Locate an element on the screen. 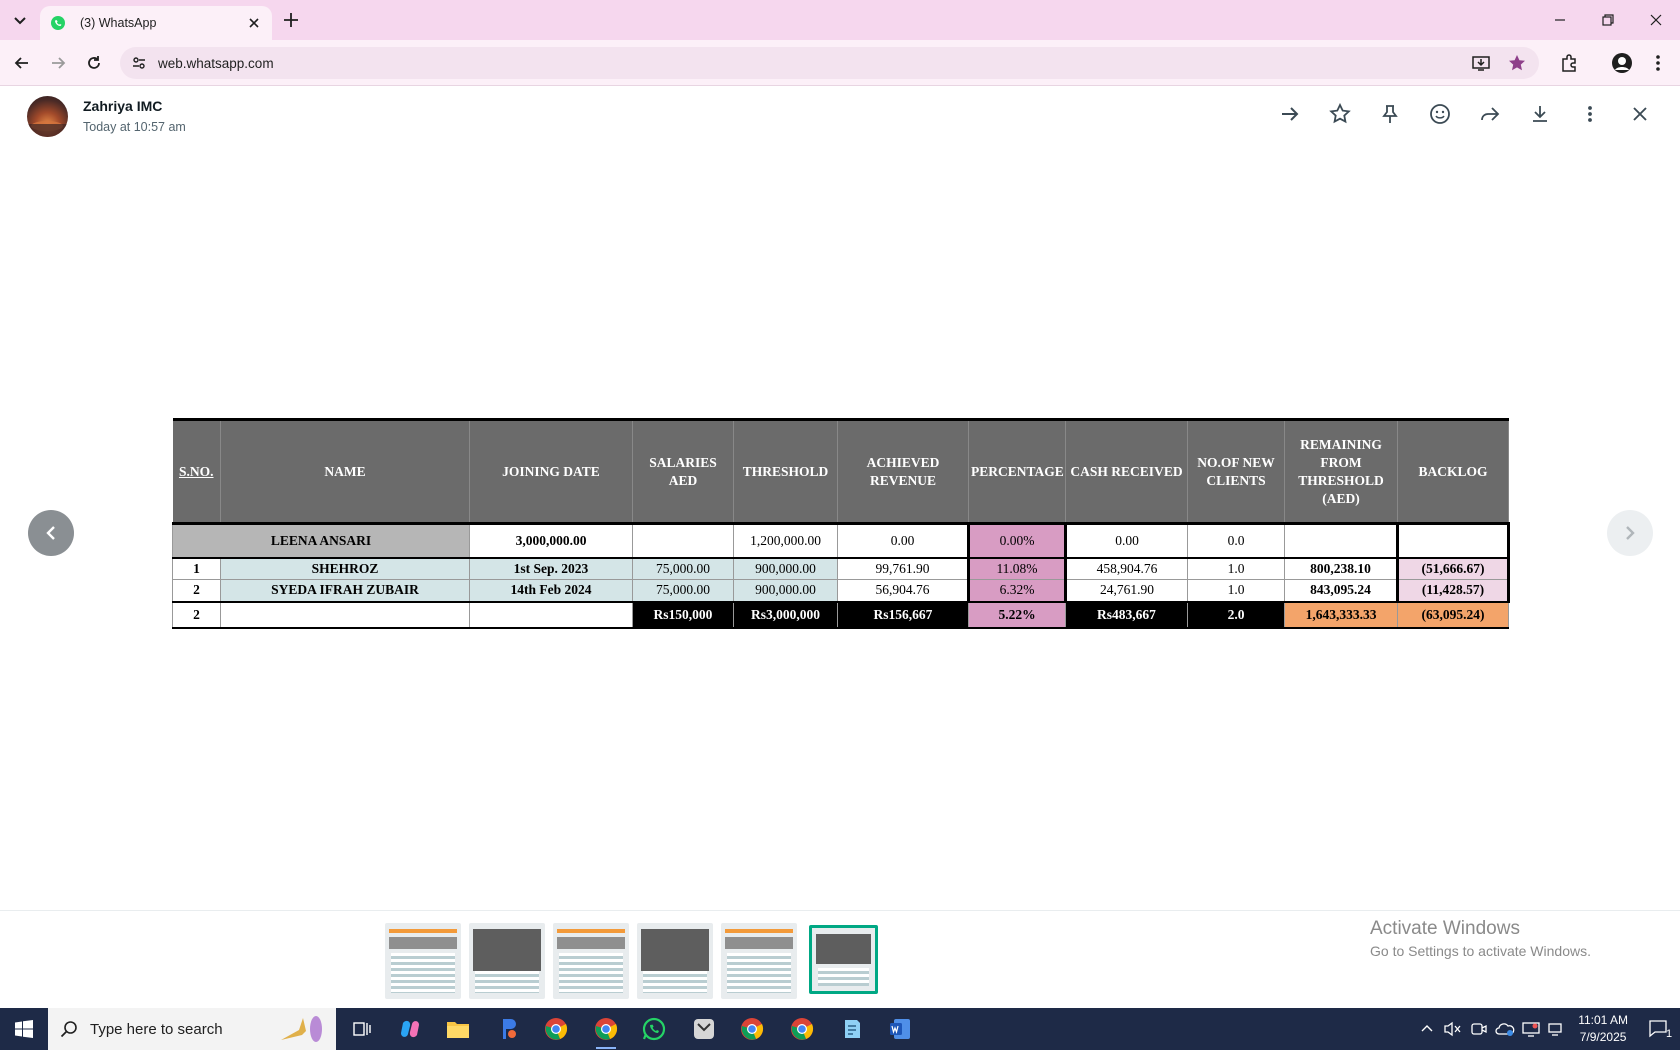 The width and height of the screenshot is (1680, 1050). cell-clients: 1.0 is located at coordinates (1236, 568).